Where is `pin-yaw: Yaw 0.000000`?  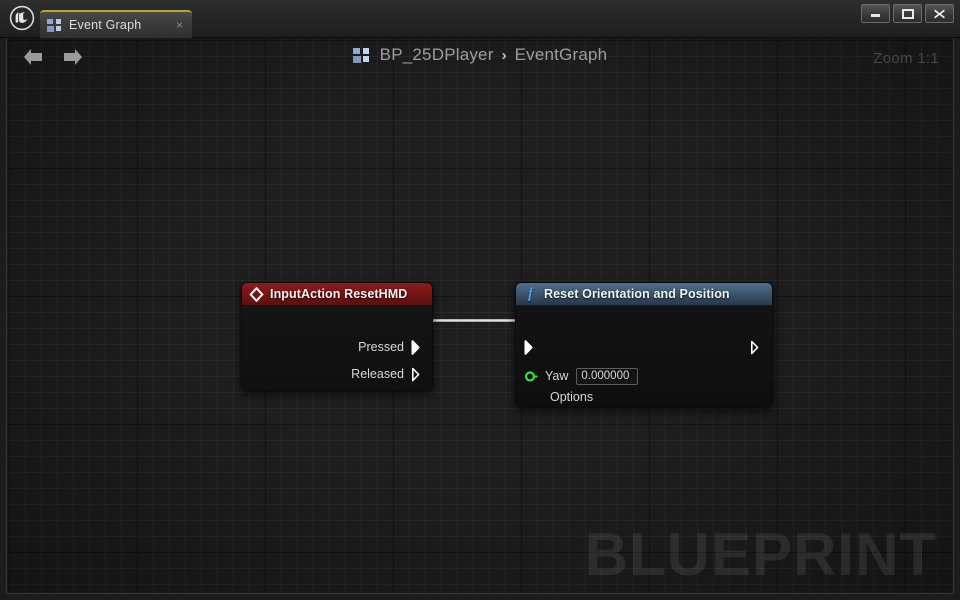 pin-yaw: Yaw 0.000000 is located at coordinates (581, 376).